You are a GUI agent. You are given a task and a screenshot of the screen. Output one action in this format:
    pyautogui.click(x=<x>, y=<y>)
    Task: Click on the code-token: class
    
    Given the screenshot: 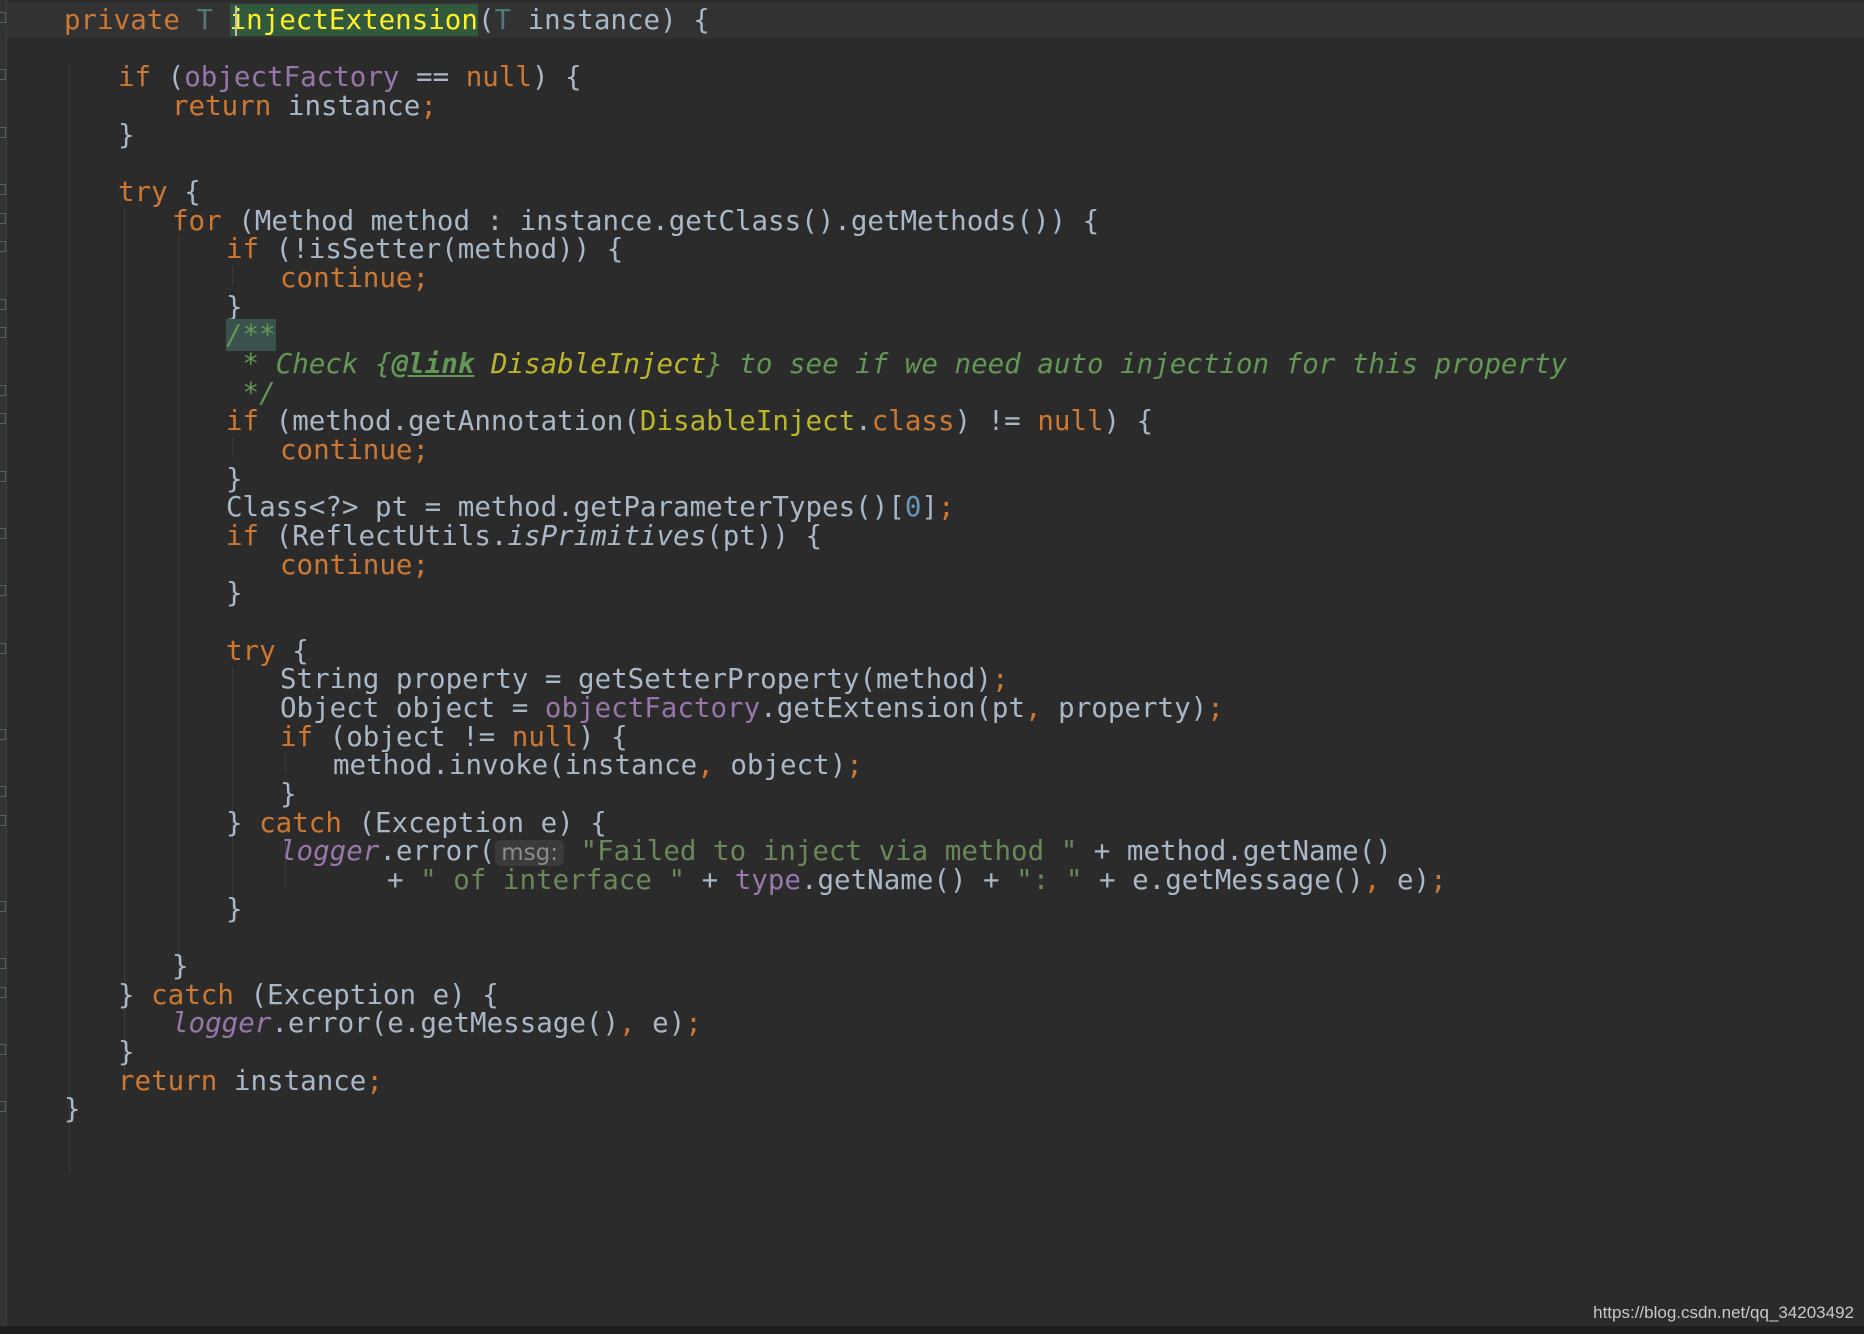 What is the action you would take?
    pyautogui.click(x=913, y=421)
    